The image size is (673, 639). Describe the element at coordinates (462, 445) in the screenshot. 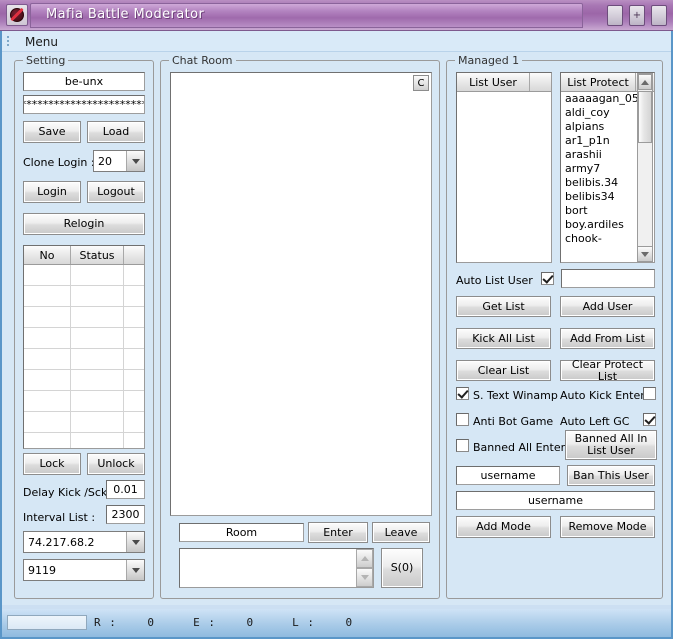

I see `banned-all-enter-checkbox` at that location.